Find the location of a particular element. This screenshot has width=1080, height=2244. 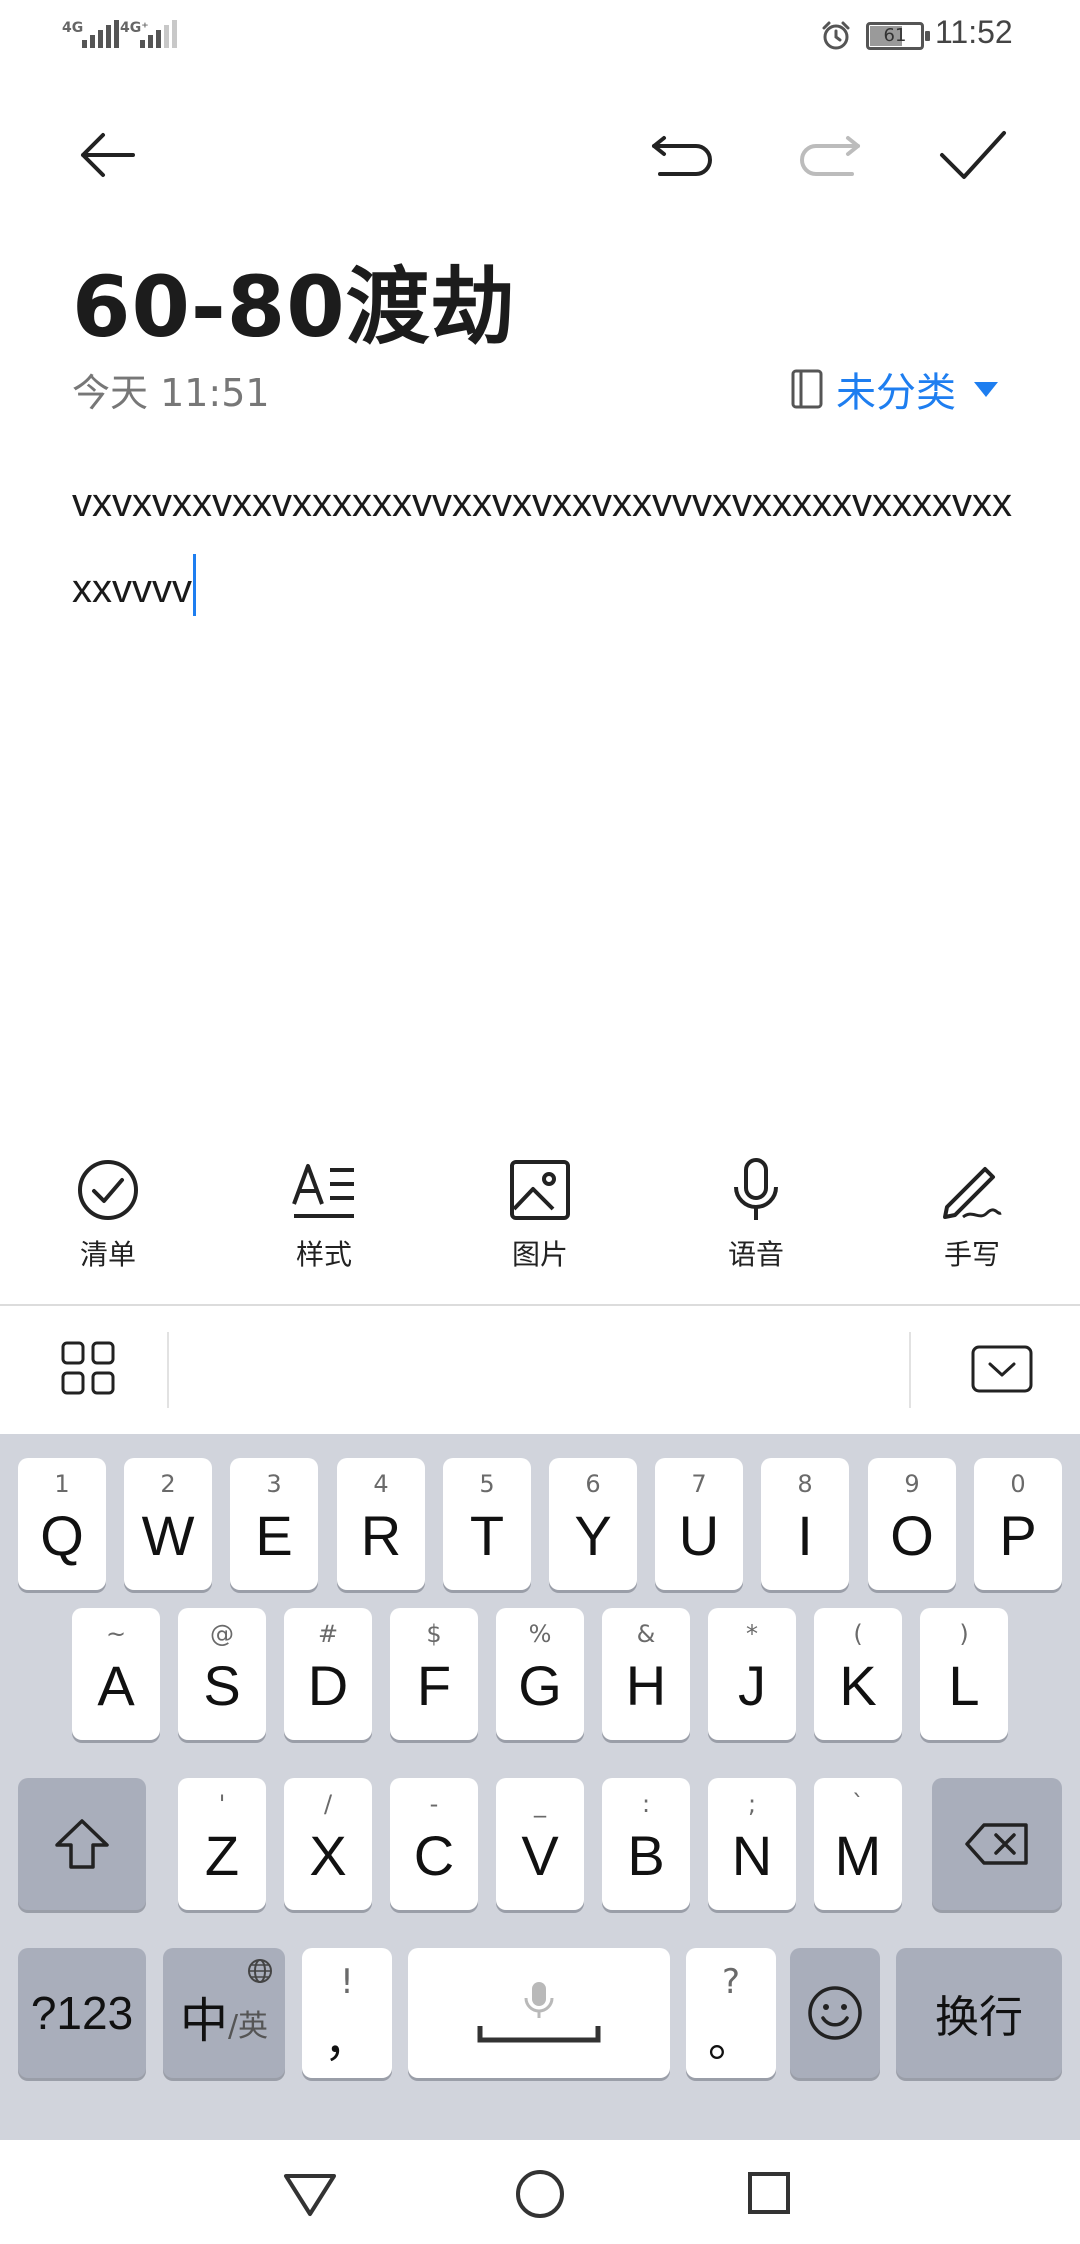

tool-checklist-label: 清单 is located at coordinates (107, 1254).